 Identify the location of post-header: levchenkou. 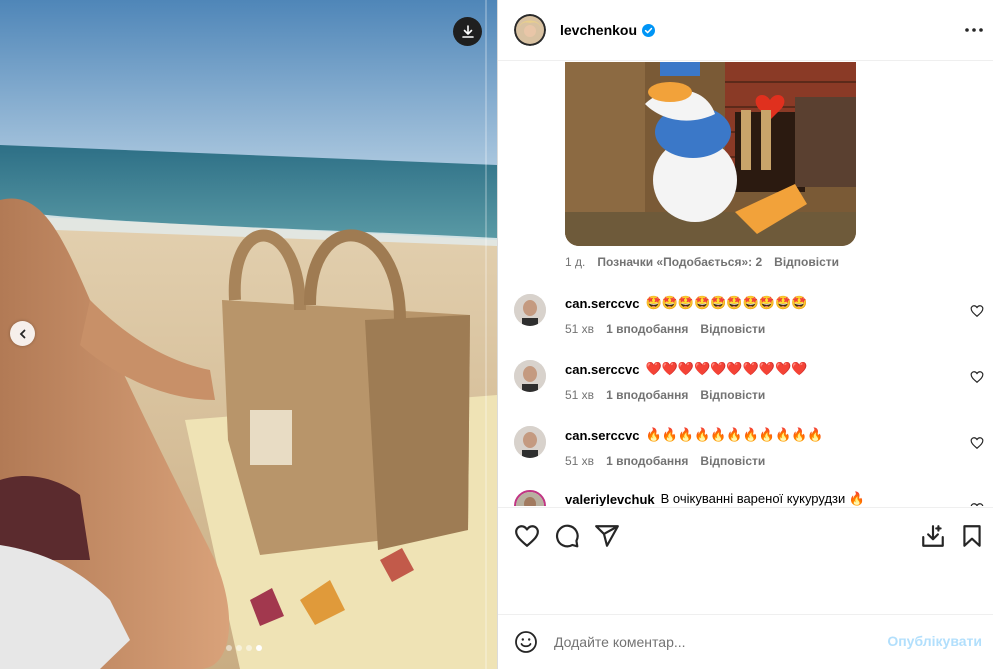
(745, 30).